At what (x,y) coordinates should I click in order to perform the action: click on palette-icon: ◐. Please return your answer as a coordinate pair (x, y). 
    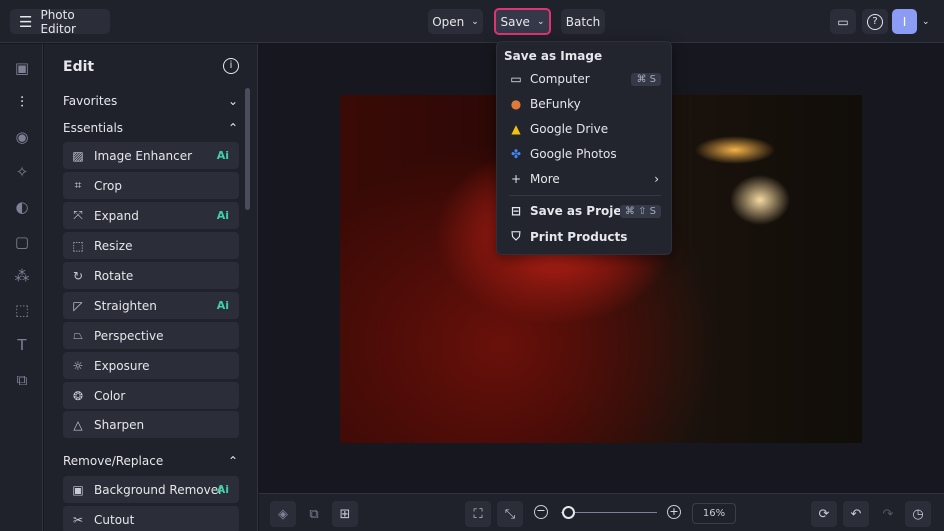
    Looking at the image, I should click on (22, 207).